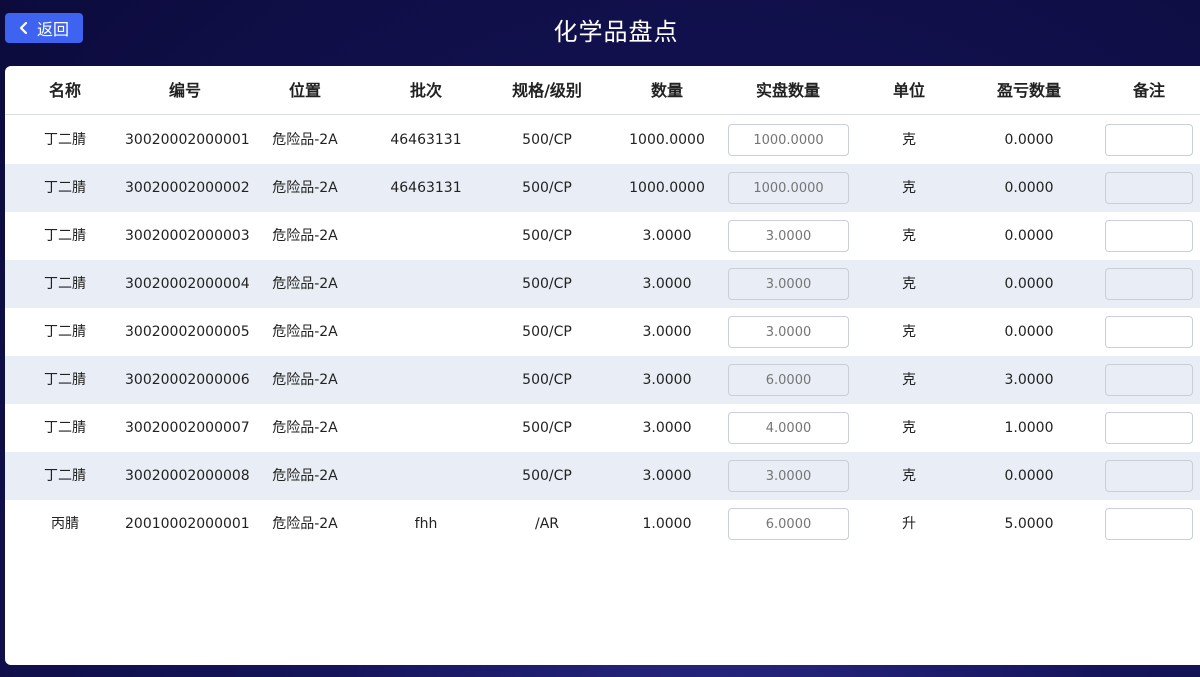 This screenshot has width=1200, height=677. What do you see at coordinates (184, 90) in the screenshot?
I see `column-header-code: 编号` at bounding box center [184, 90].